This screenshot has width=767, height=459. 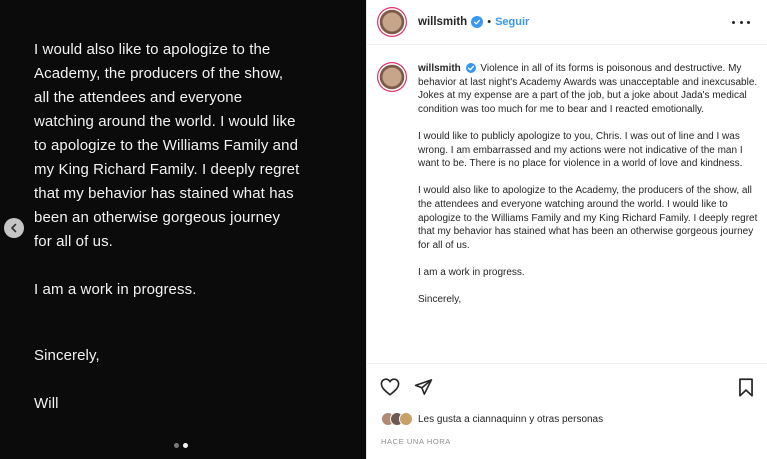 What do you see at coordinates (159, 73) in the screenshot?
I see `image-line: Academy, the producers of the show,` at bounding box center [159, 73].